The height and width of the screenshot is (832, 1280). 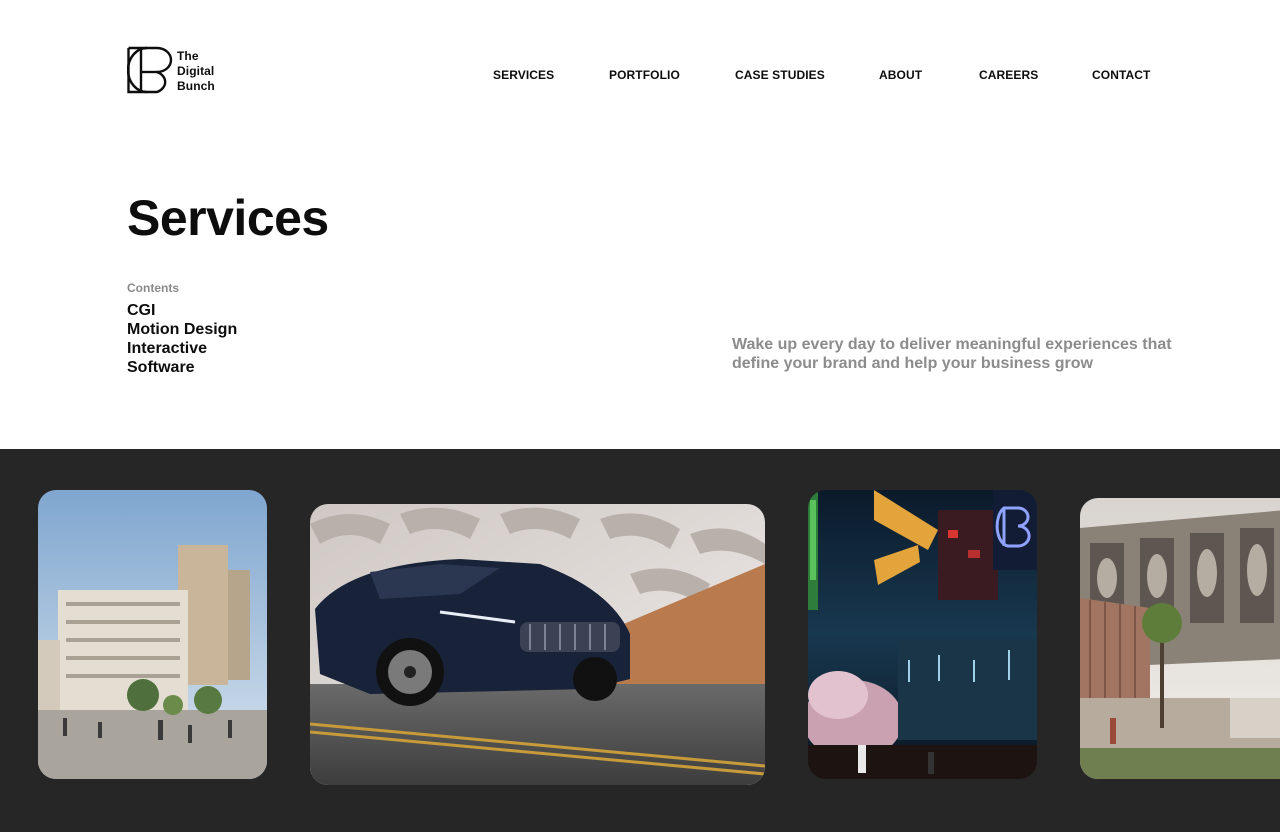 I want to click on contents-link: Interactive, so click(x=167, y=348).